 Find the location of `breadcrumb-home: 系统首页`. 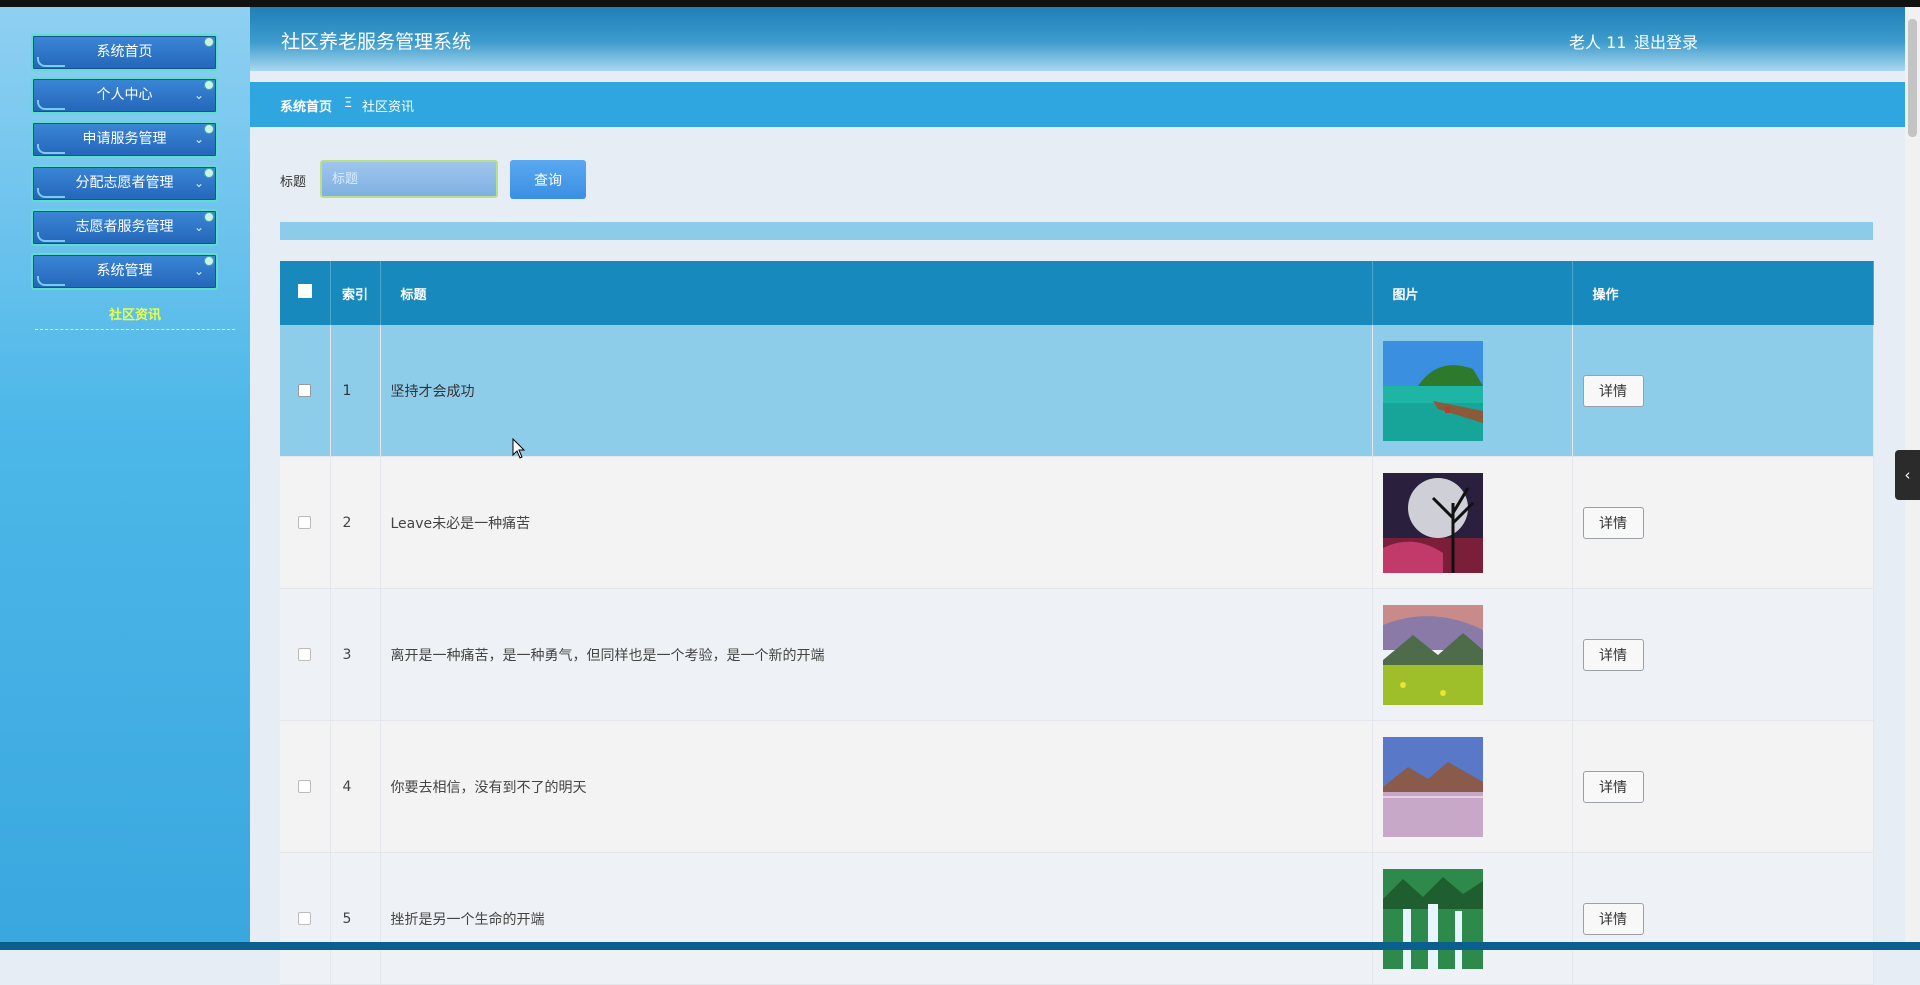

breadcrumb-home: 系统首页 is located at coordinates (306, 105).